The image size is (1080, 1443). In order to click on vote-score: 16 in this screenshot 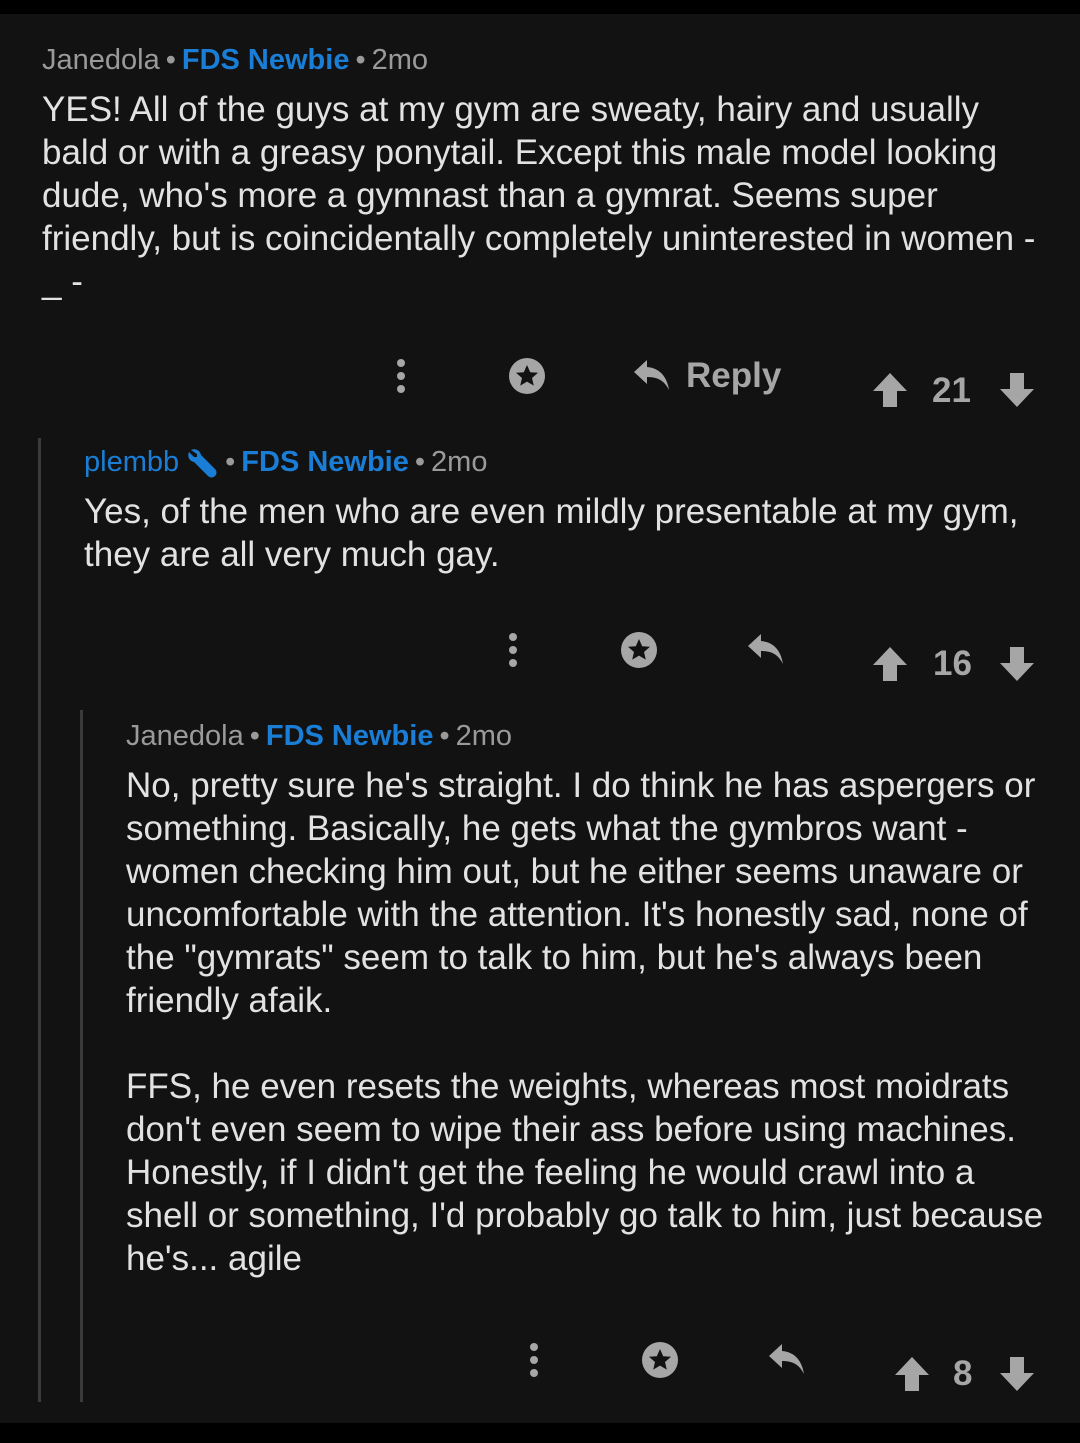, I will do `click(952, 663)`.